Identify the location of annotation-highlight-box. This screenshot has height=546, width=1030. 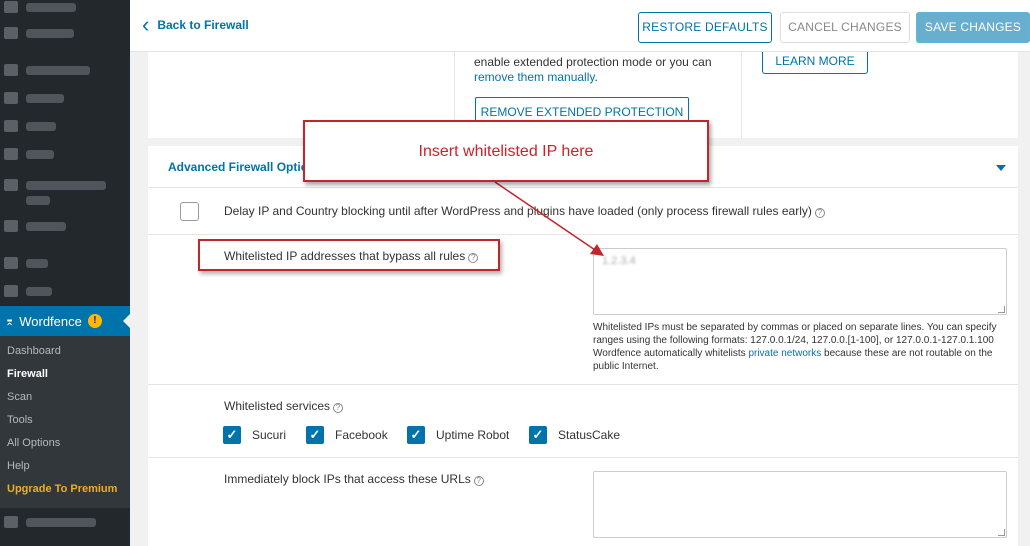
(349, 255).